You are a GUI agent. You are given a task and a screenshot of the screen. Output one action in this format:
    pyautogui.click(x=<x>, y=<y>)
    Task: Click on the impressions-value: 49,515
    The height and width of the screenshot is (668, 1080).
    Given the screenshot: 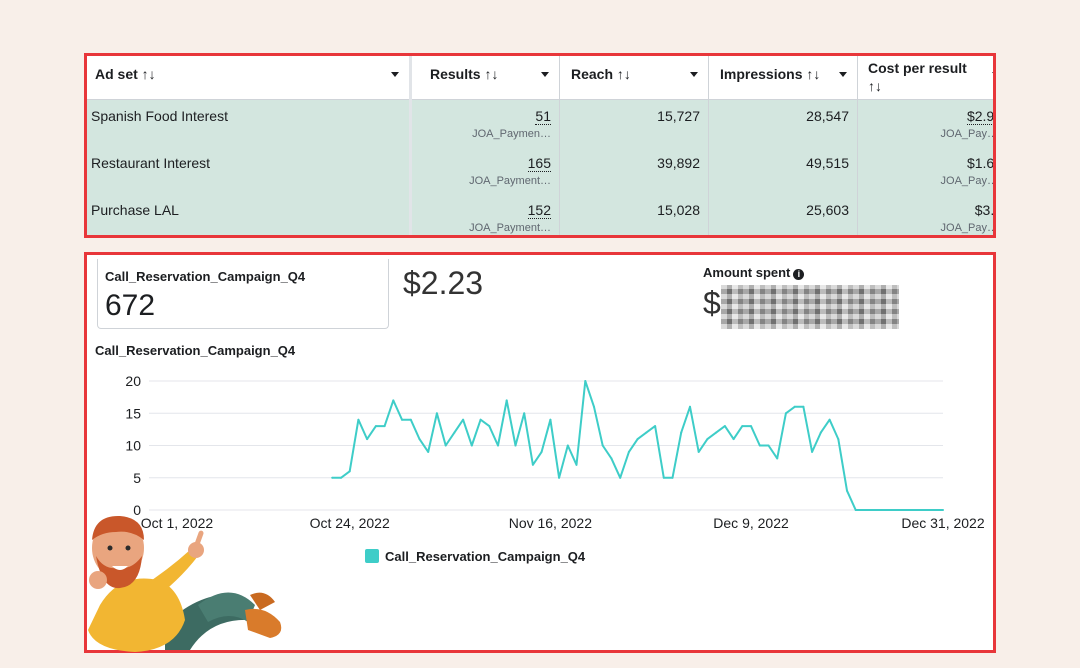 What is the action you would take?
    pyautogui.click(x=827, y=163)
    